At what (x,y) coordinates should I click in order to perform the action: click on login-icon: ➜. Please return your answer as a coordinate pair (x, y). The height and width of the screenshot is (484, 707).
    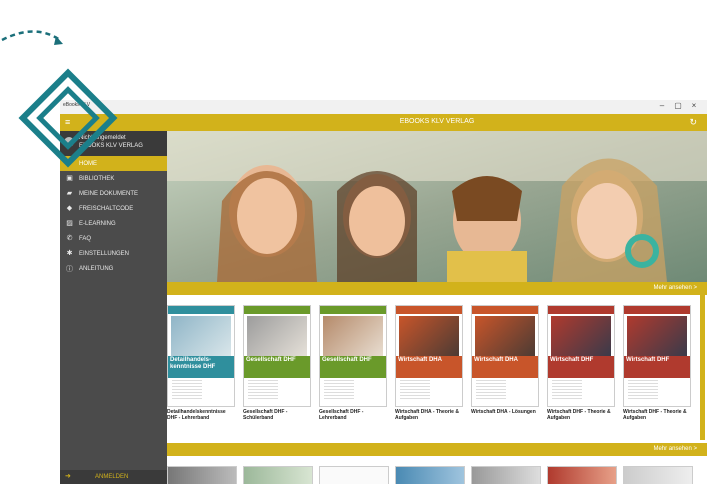
    Looking at the image, I should click on (68, 476).